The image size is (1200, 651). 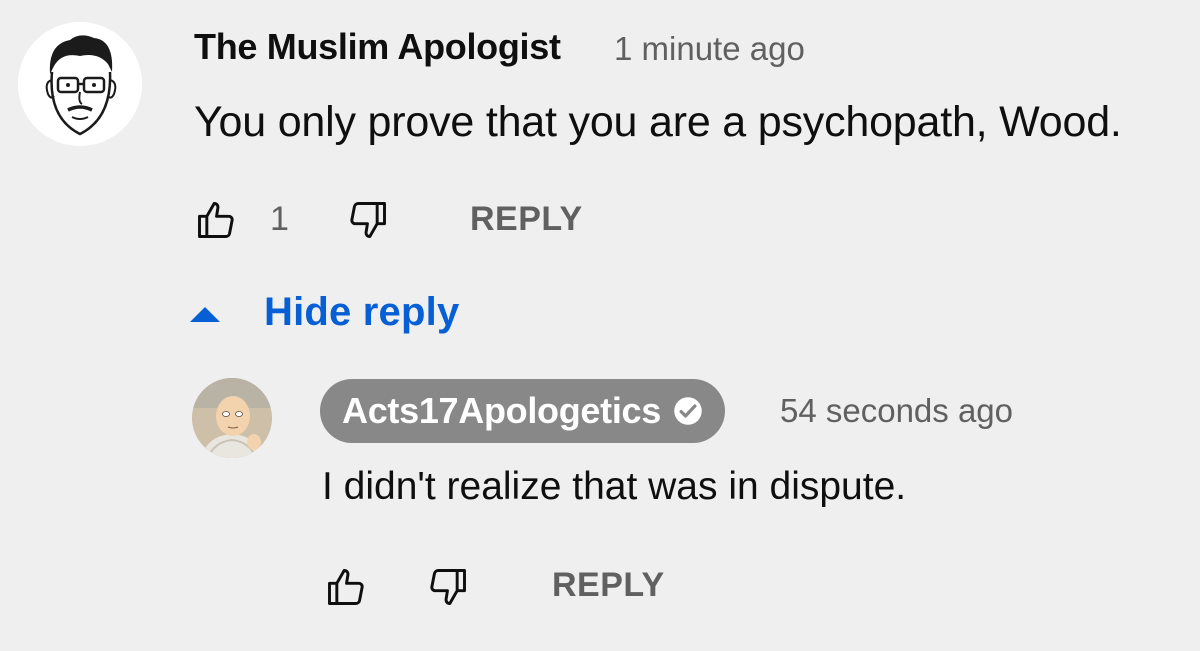 I want to click on reply-author: Acts17Apologetics, so click(x=501, y=410).